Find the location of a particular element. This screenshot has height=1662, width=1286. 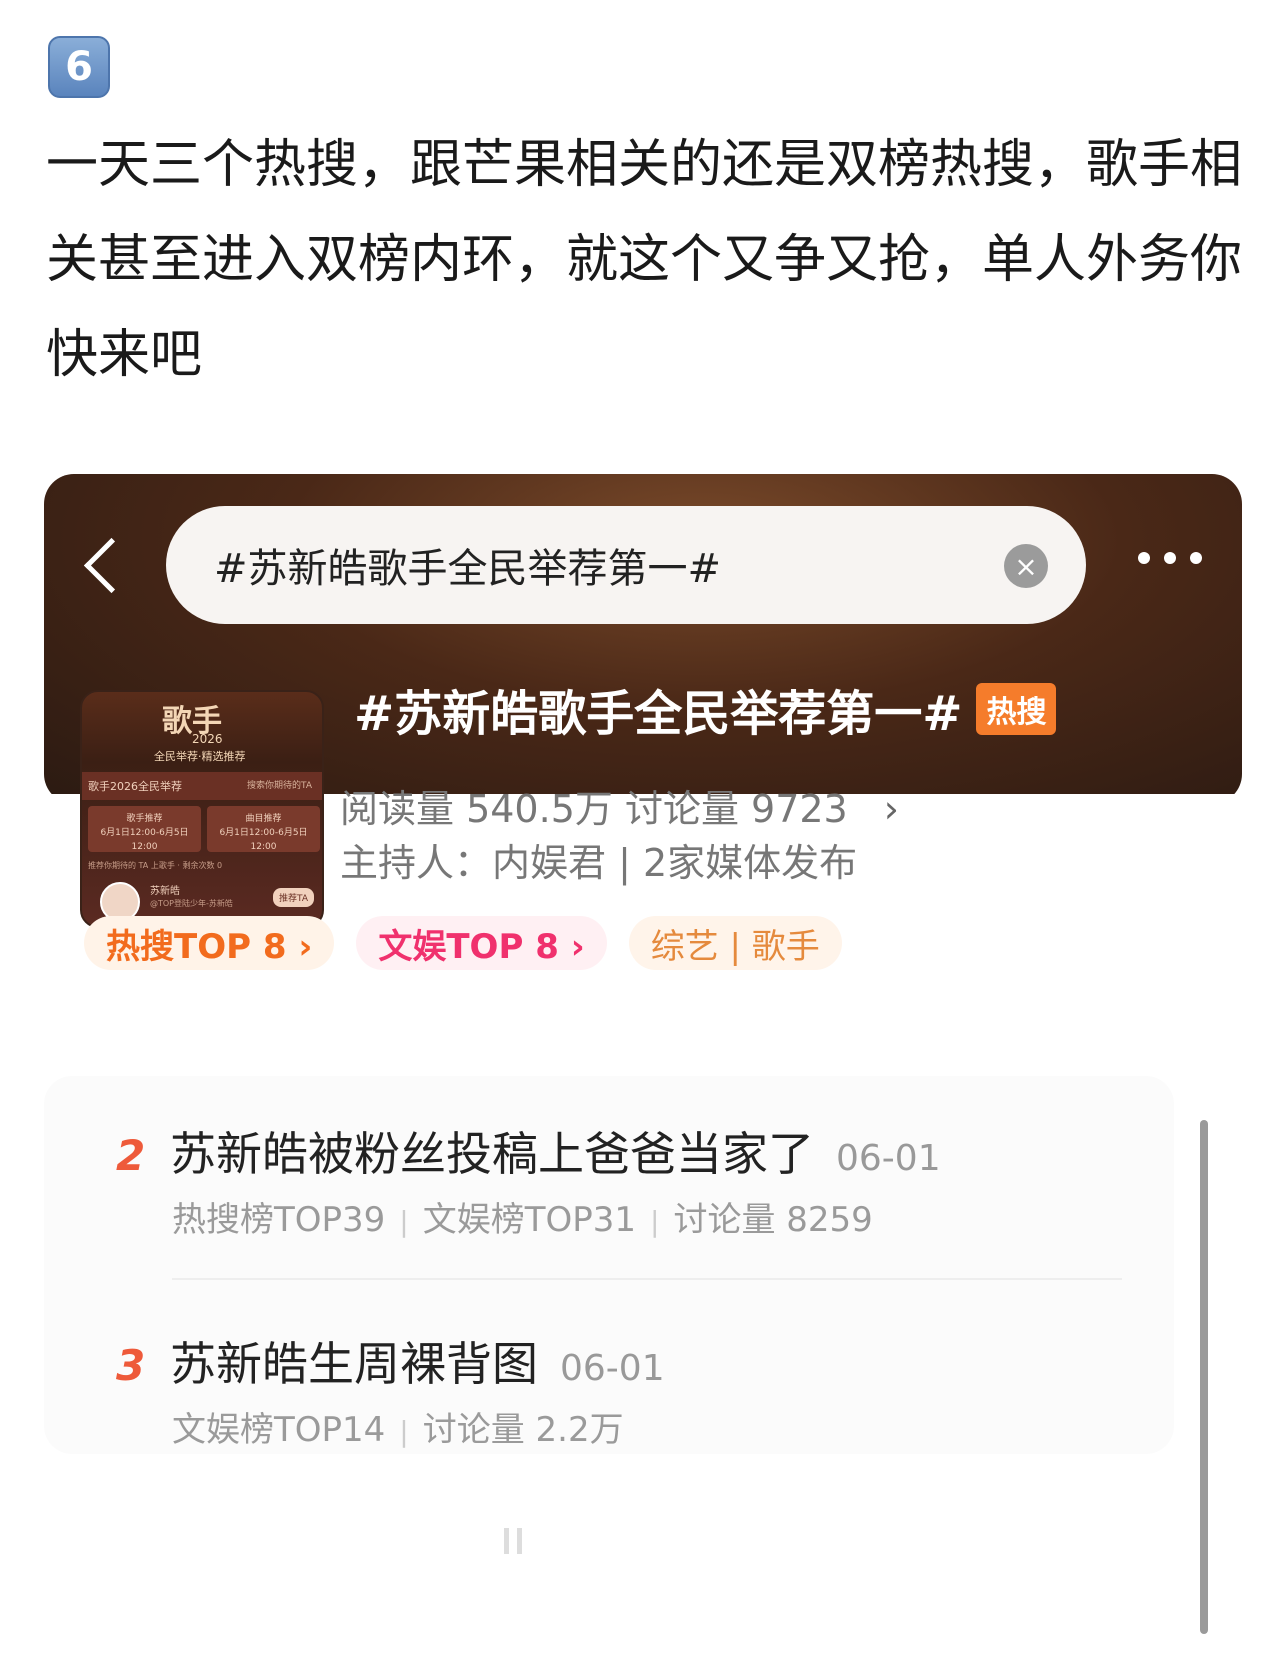

thumb-line: 推荐你期待的 TA 上歌手 · 剩余次数 0 is located at coordinates (155, 865).